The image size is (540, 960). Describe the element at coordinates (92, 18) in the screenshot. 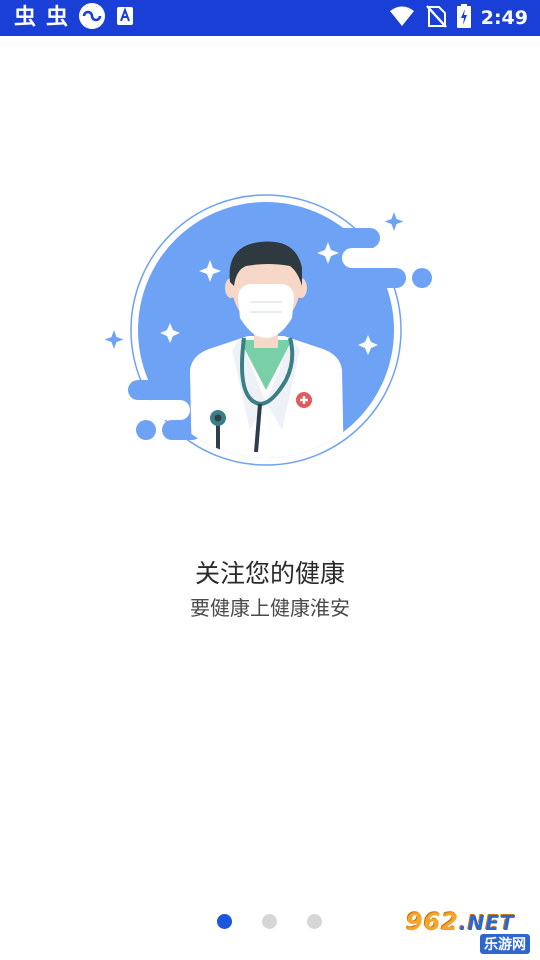

I see `carrier-icon` at that location.